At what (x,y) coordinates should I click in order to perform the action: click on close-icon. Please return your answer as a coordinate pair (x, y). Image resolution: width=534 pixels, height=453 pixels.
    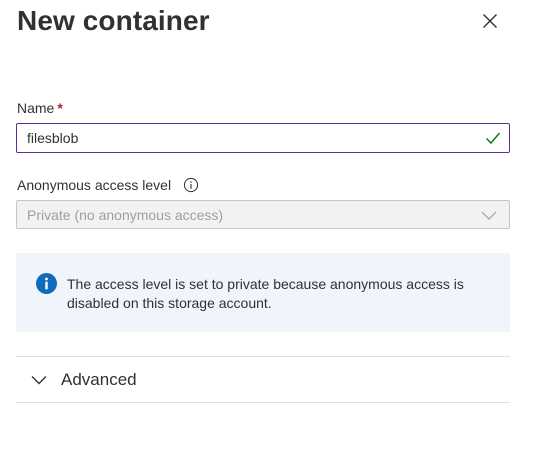
    Looking at the image, I should click on (490, 21).